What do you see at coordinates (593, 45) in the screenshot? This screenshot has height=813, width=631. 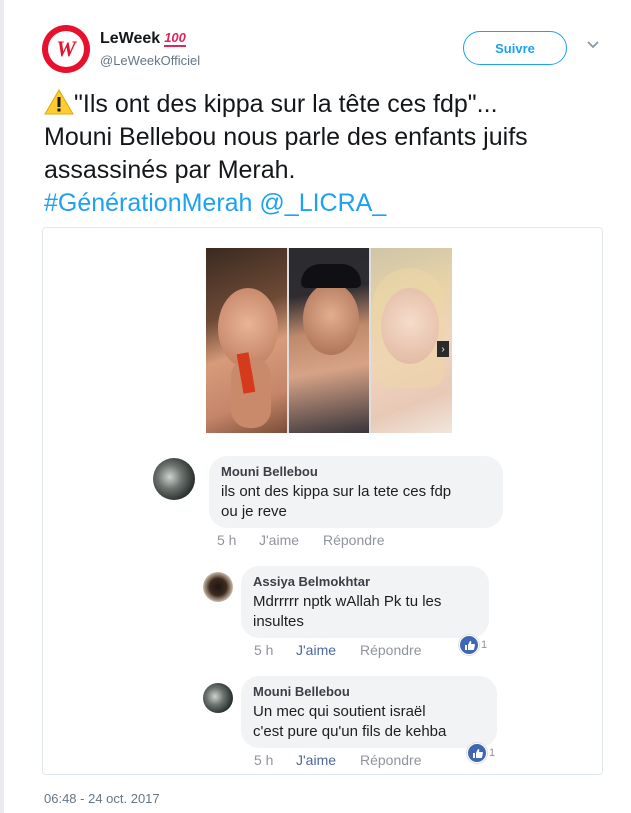 I see `chevron-down-icon` at bounding box center [593, 45].